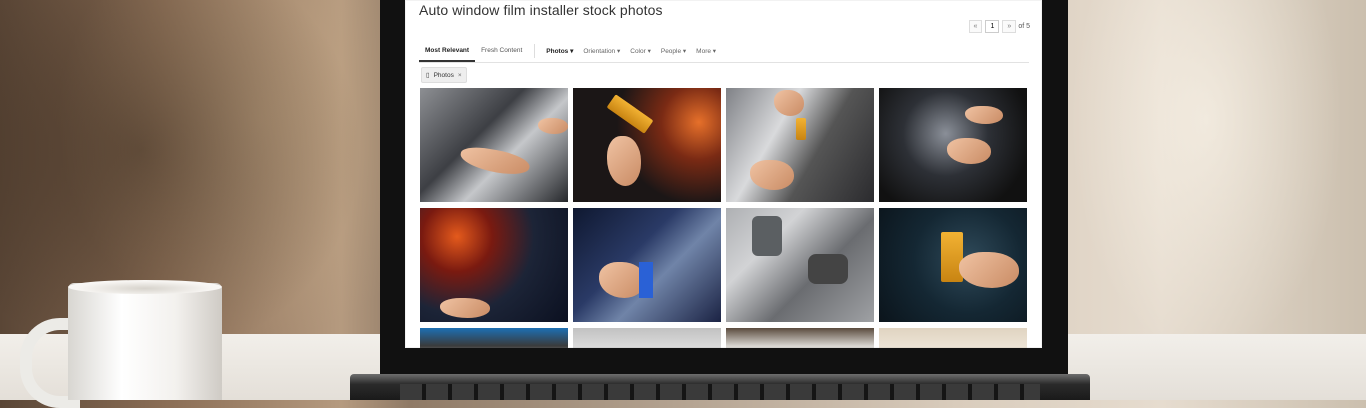  What do you see at coordinates (145, 287) in the screenshot?
I see `mug-rim` at bounding box center [145, 287].